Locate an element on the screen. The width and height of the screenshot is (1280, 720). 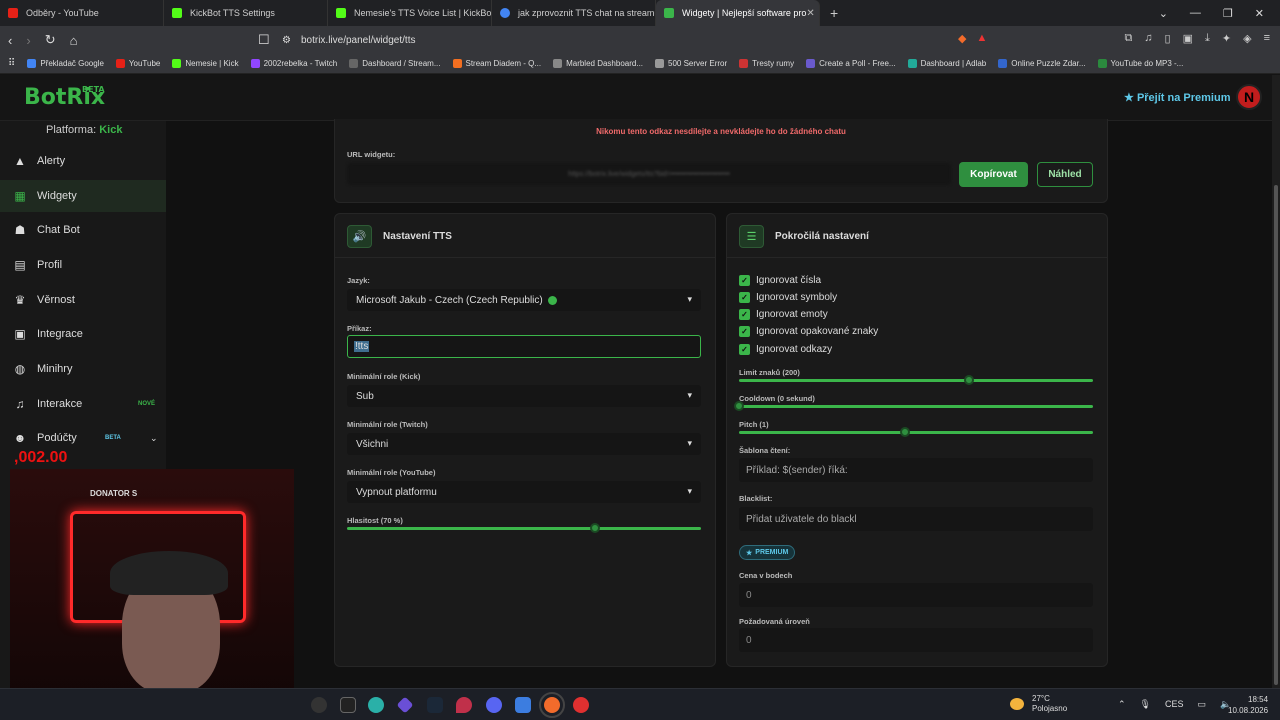
botrix-logo: BotRix BETA is located at coordinates (64, 97).